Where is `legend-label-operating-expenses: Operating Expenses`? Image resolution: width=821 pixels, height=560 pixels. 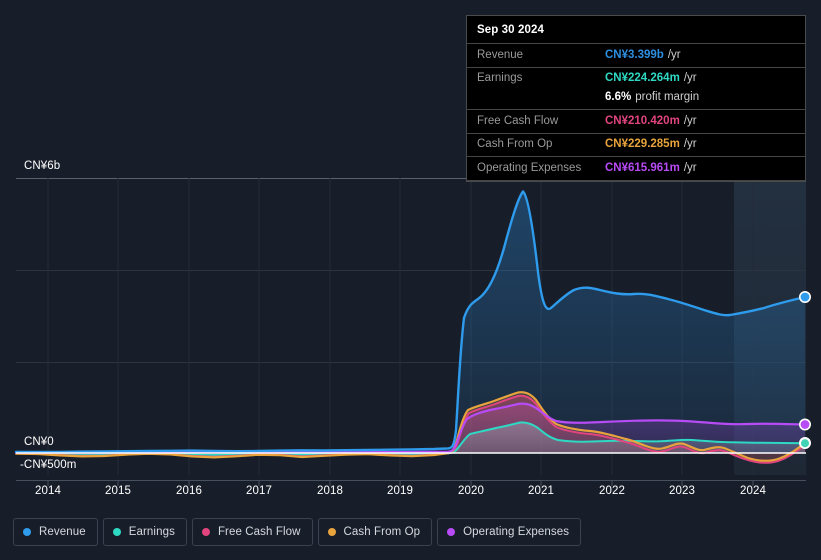 legend-label-operating-expenses: Operating Expenses is located at coordinates (516, 532).